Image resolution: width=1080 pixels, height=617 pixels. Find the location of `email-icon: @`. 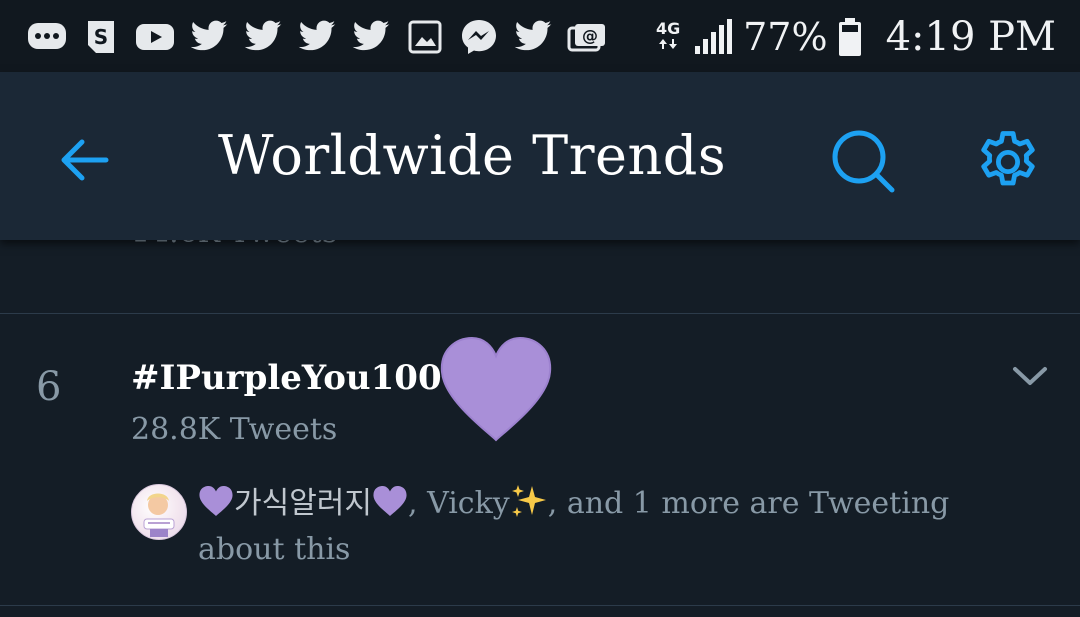

email-icon: @ is located at coordinates (587, 37).